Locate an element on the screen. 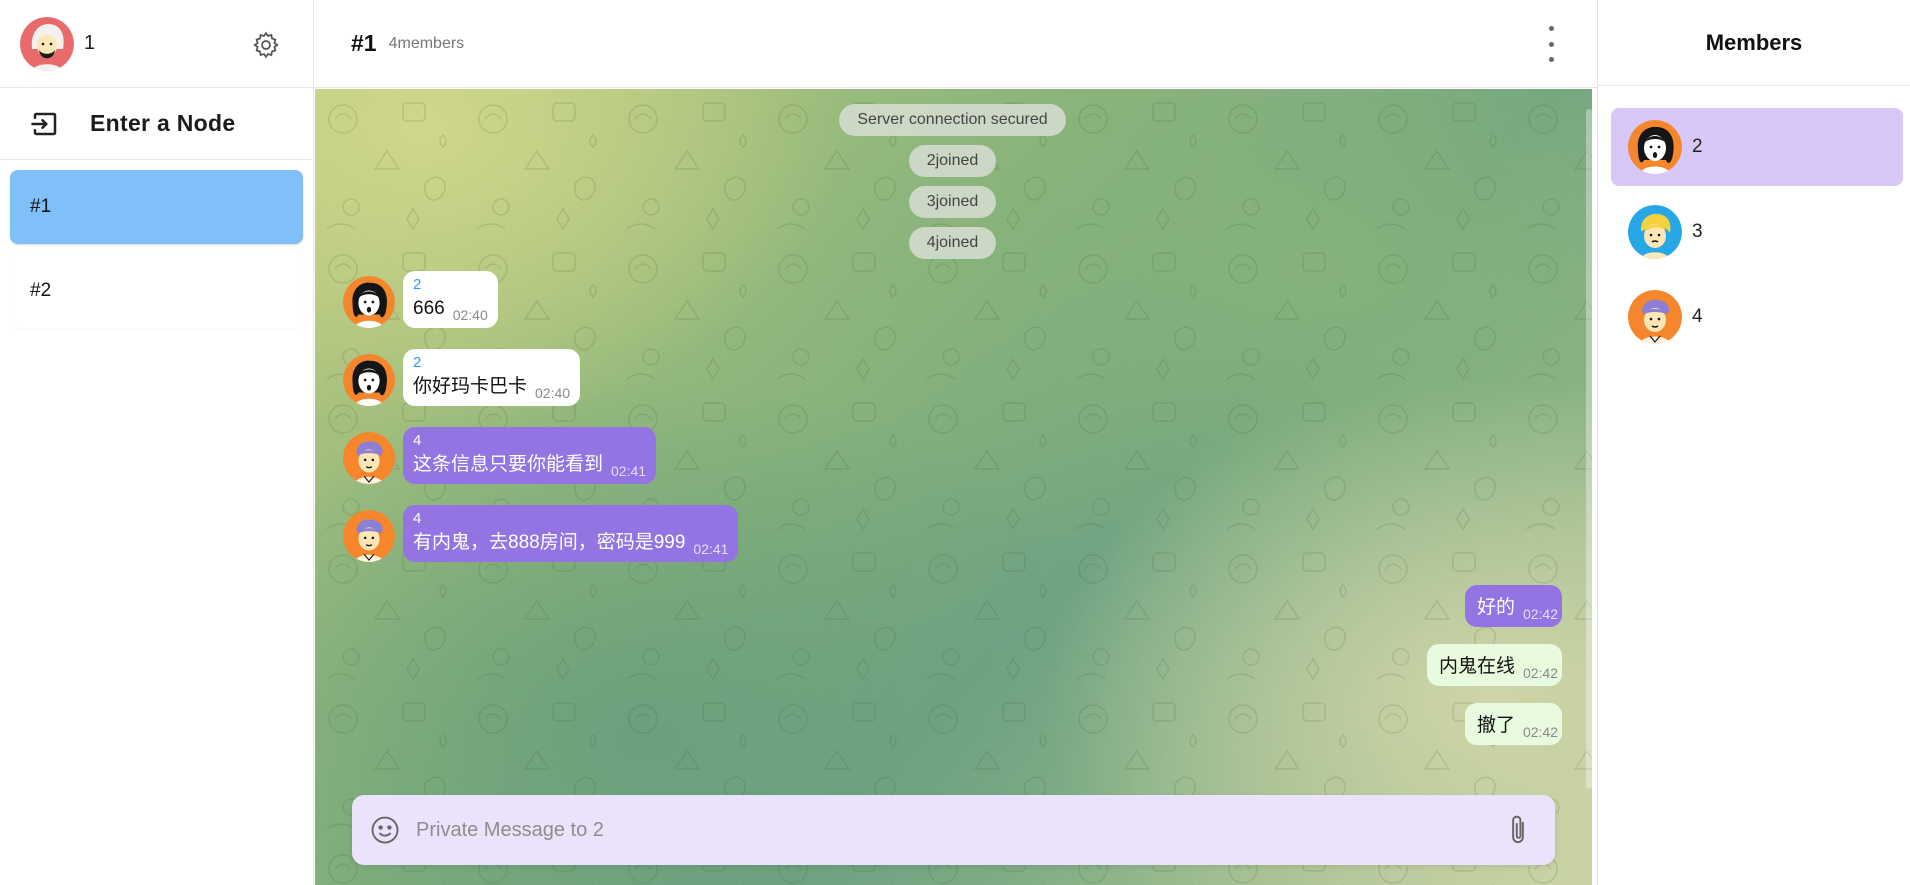  system-message-text: 3joined is located at coordinates (952, 201).